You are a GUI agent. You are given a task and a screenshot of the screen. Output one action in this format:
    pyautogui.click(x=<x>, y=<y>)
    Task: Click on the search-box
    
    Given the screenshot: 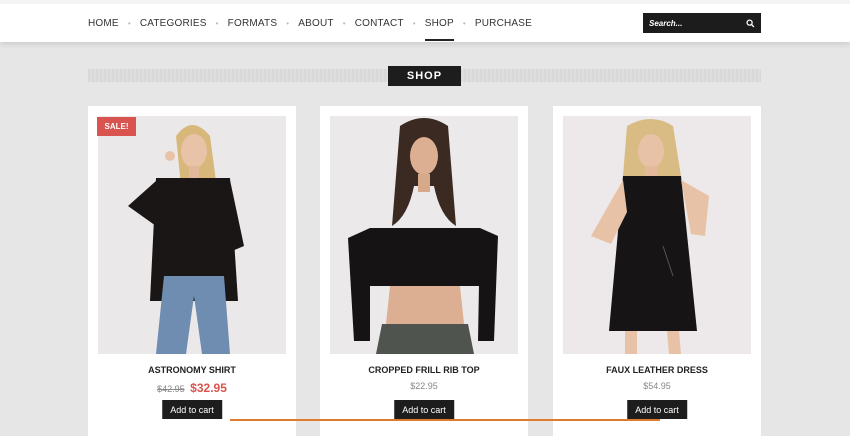 What is the action you would take?
    pyautogui.click(x=702, y=23)
    